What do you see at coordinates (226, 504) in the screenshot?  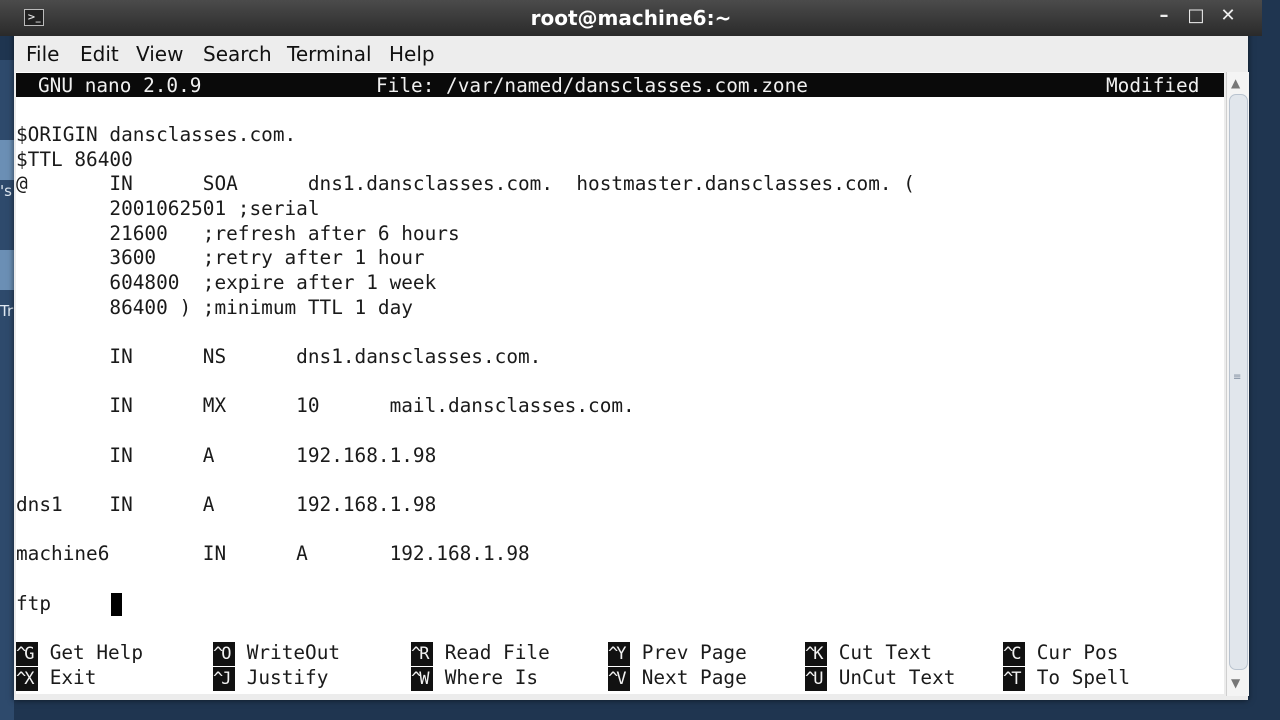 I see `editor-line: dns1 IN A 192.168.1.98` at bounding box center [226, 504].